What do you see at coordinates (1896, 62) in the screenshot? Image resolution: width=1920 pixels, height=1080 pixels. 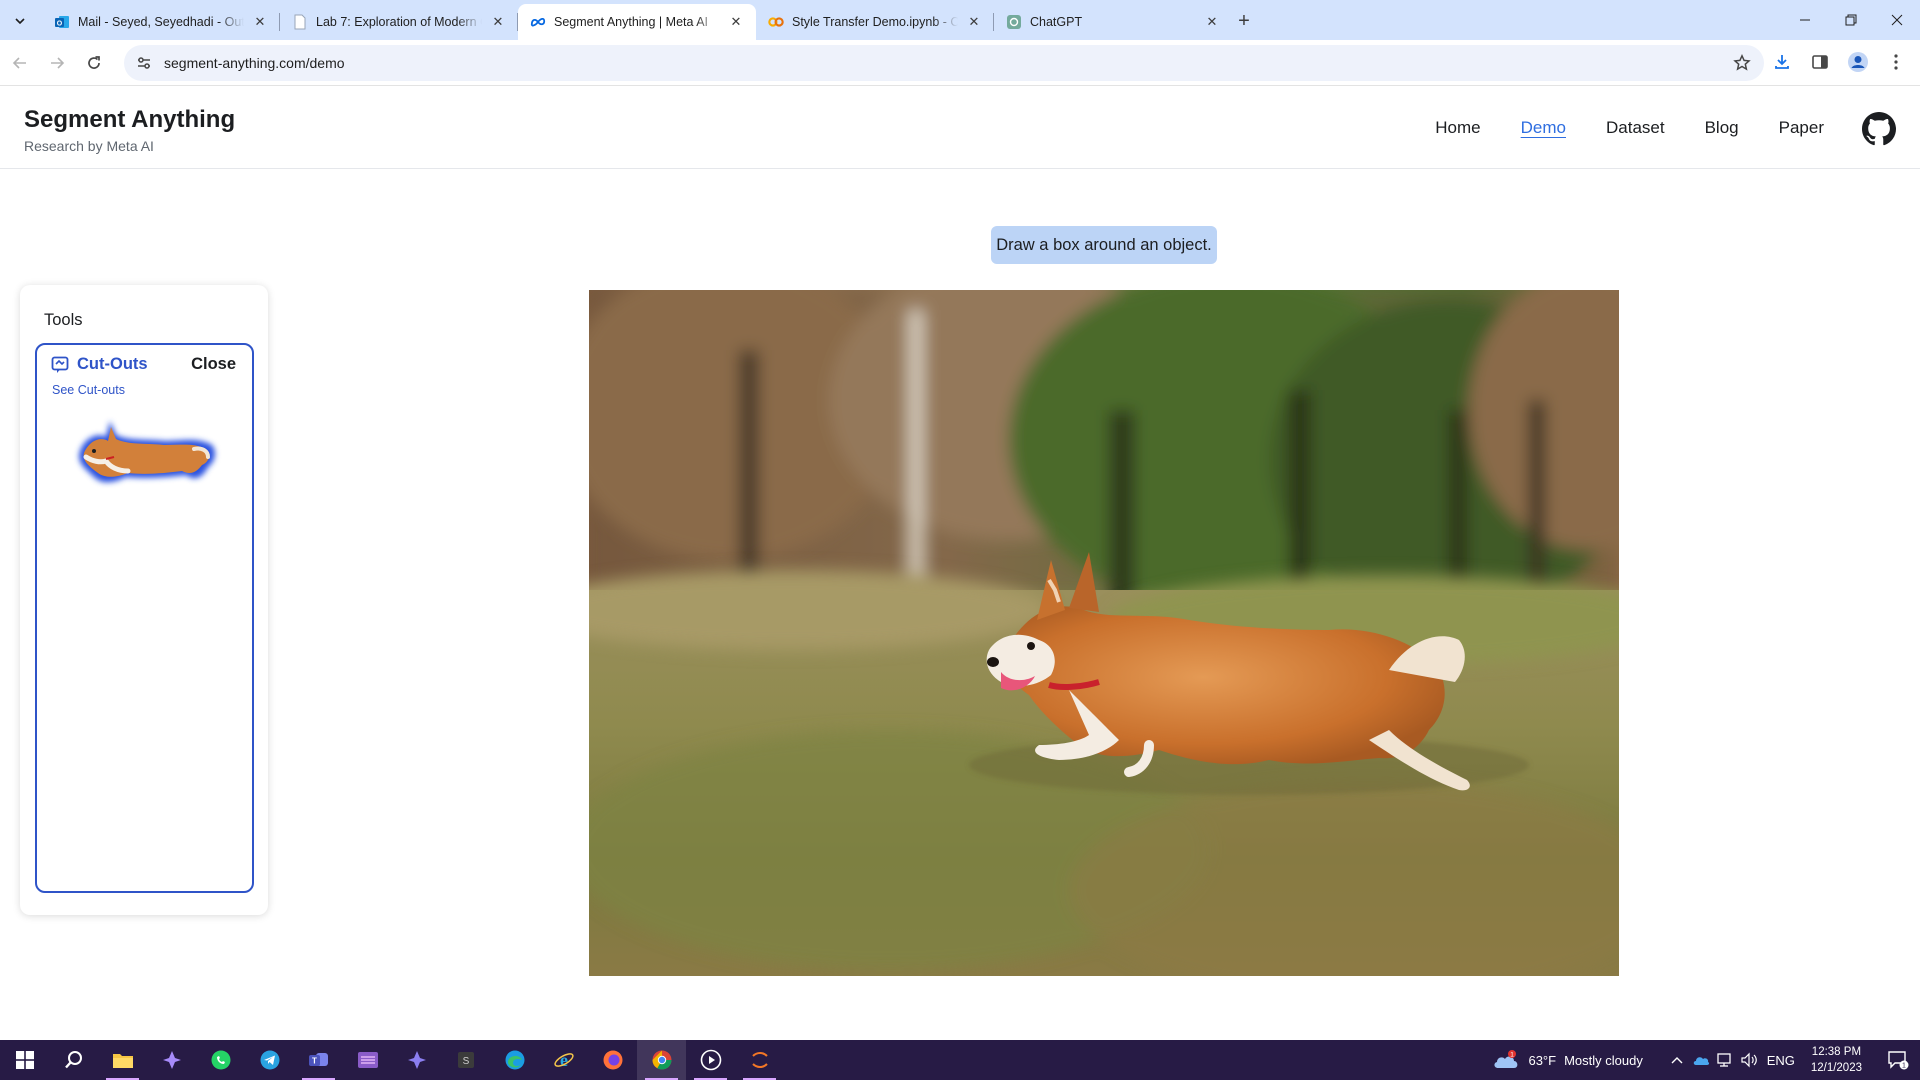 I see `more-menu-icon` at bounding box center [1896, 62].